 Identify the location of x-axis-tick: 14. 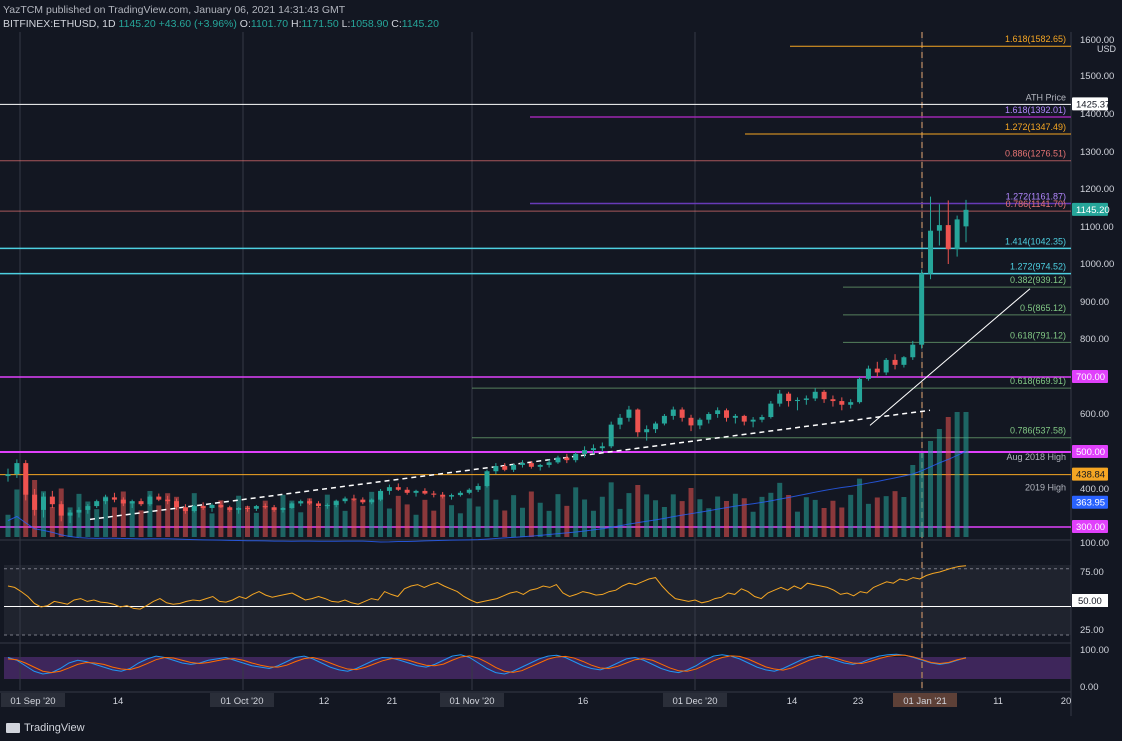
(792, 701).